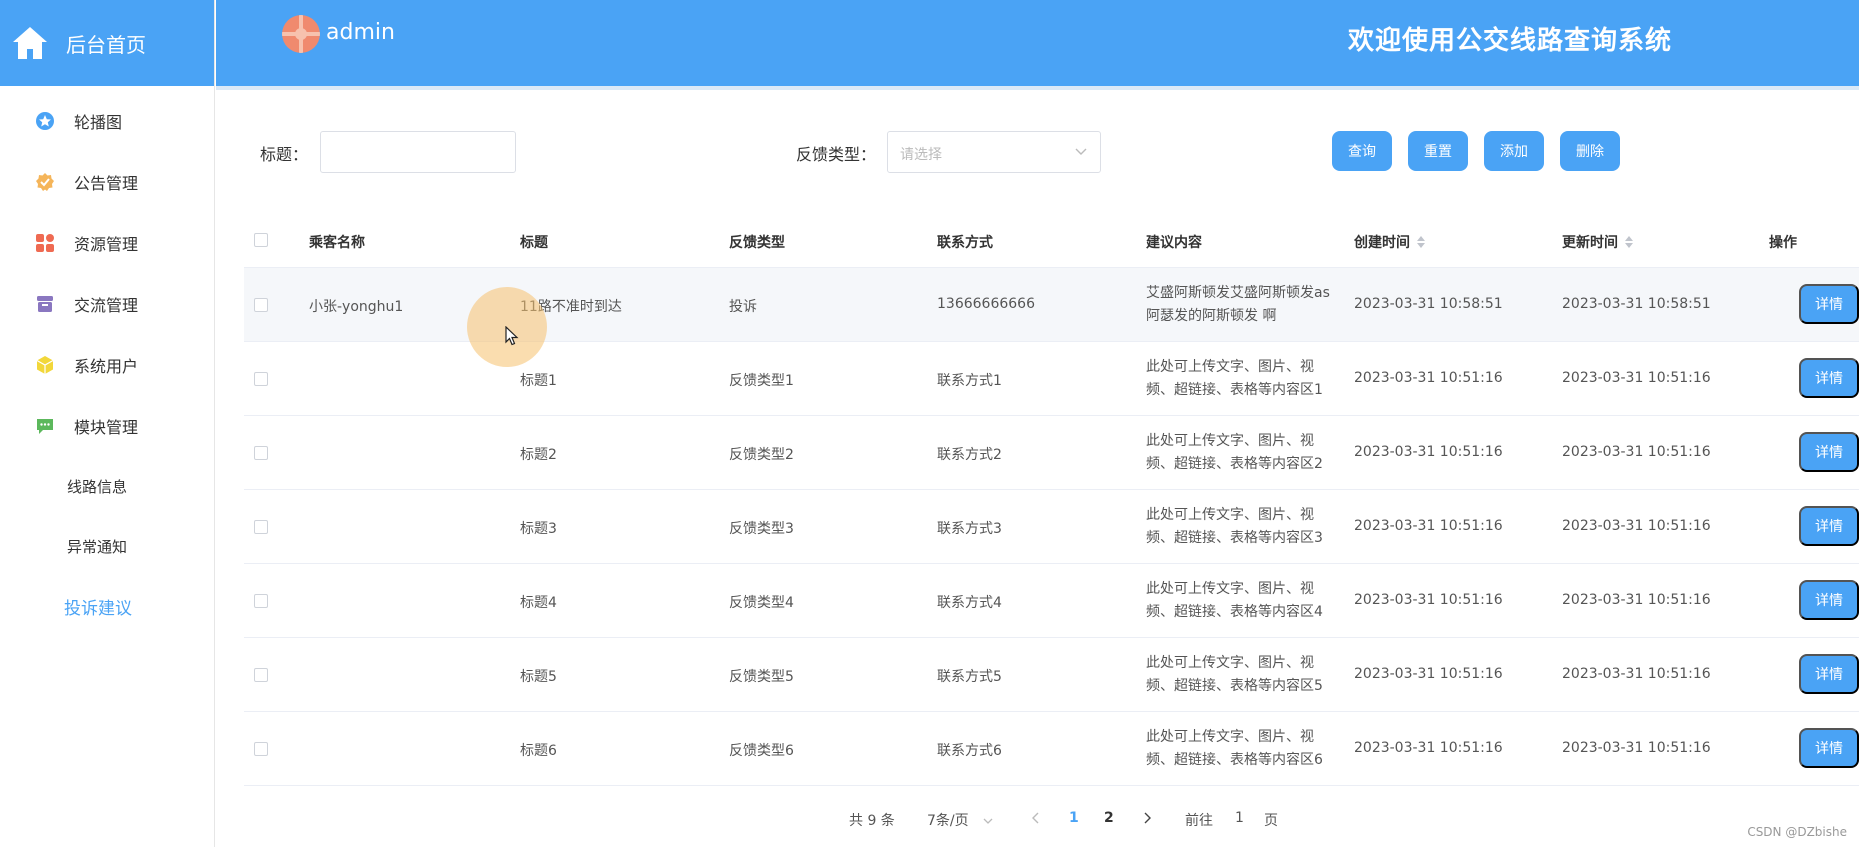 The width and height of the screenshot is (1859, 847). I want to click on col-updated: 更新时间, so click(1598, 242).